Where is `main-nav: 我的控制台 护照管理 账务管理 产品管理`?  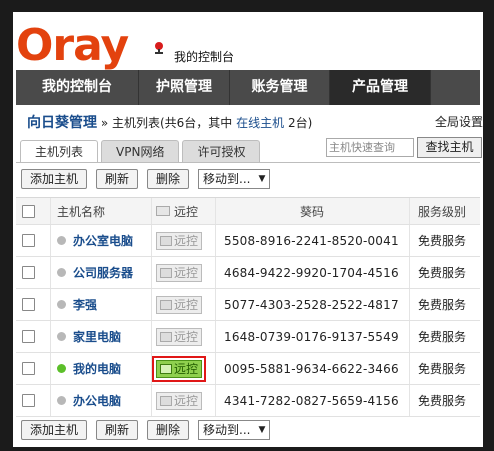 main-nav: 我的控制台 护照管理 账务管理 产品管理 is located at coordinates (248, 87).